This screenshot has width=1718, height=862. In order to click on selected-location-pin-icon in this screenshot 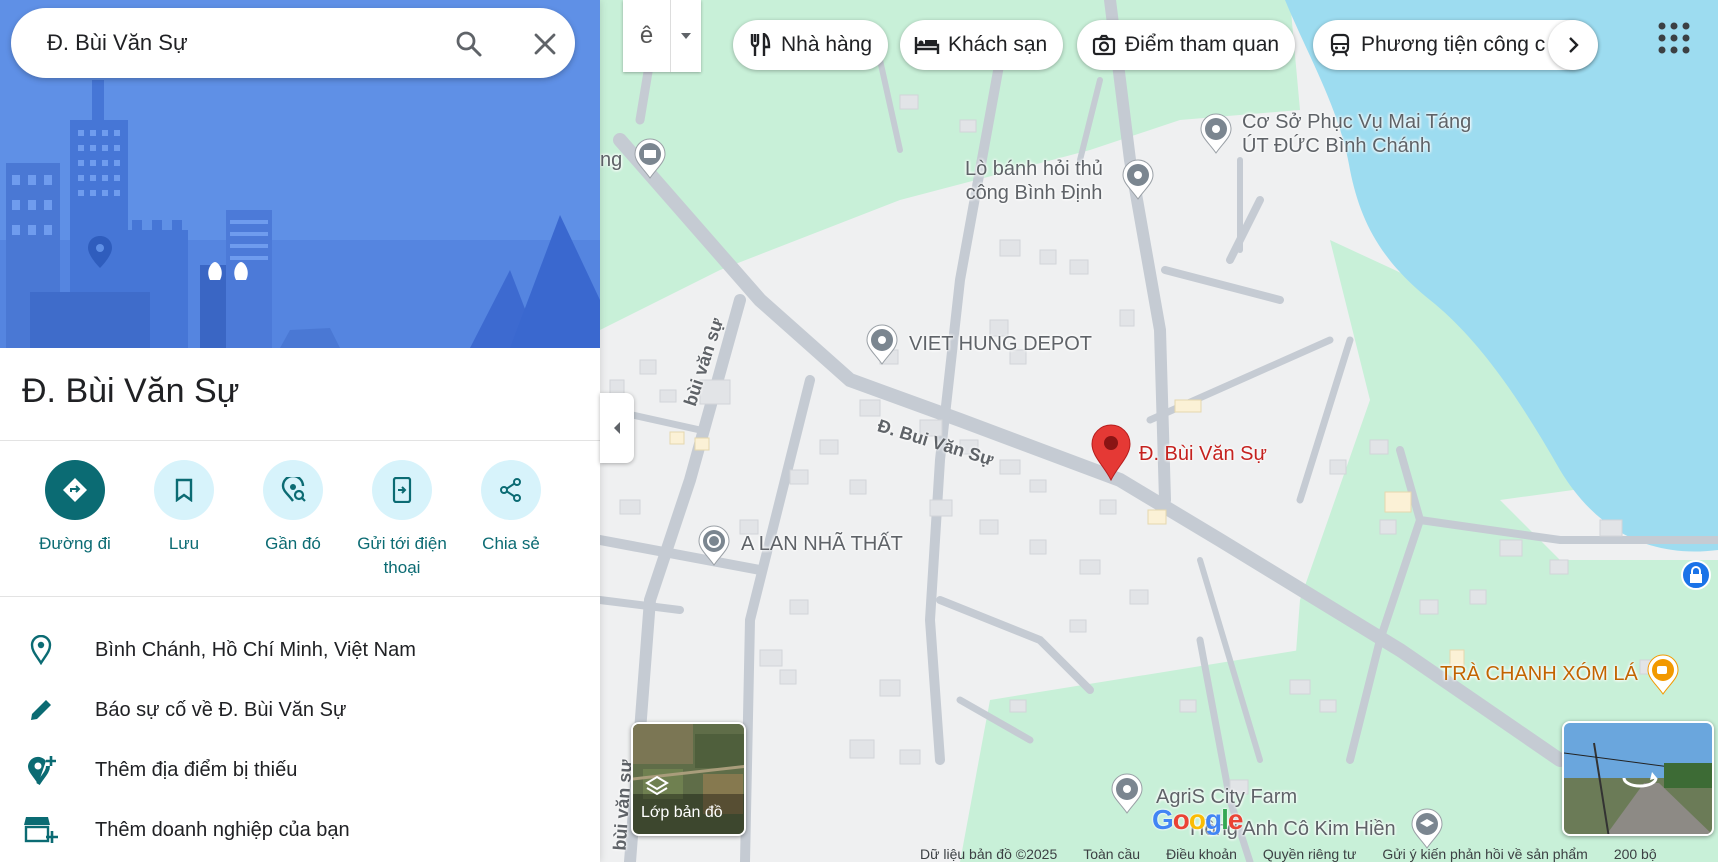, I will do `click(1111, 453)`.